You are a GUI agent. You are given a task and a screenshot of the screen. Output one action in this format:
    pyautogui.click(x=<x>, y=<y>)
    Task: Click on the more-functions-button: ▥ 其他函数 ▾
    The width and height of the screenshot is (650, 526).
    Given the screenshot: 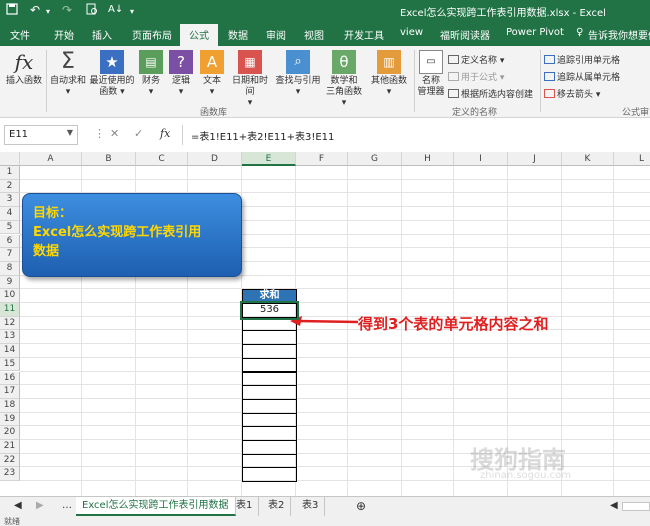 What is the action you would take?
    pyautogui.click(x=389, y=74)
    